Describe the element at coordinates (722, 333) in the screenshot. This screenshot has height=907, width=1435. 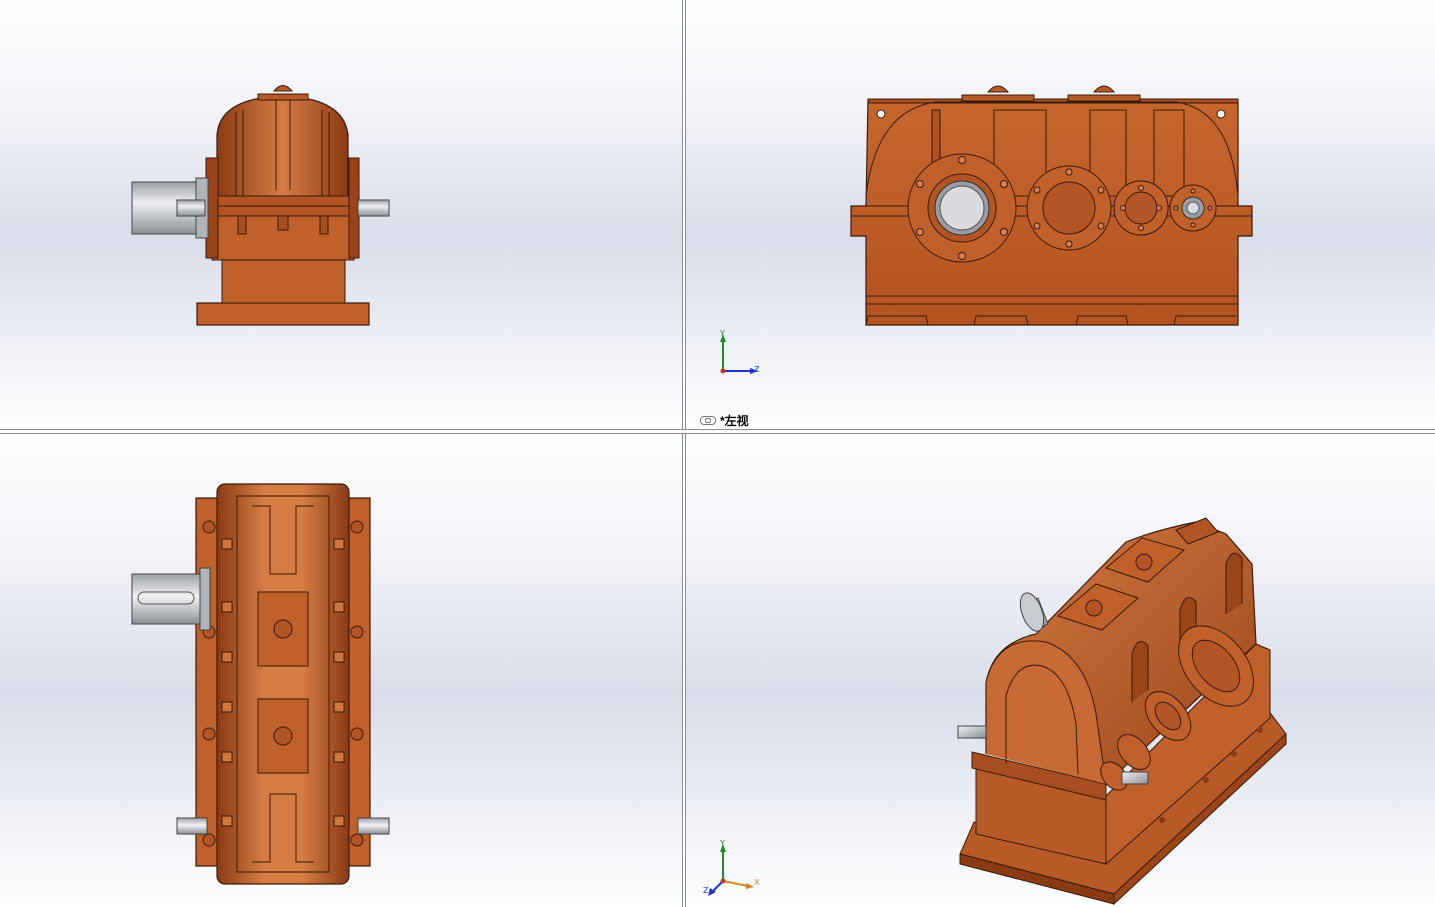
I see `axis-y-label: Y` at that location.